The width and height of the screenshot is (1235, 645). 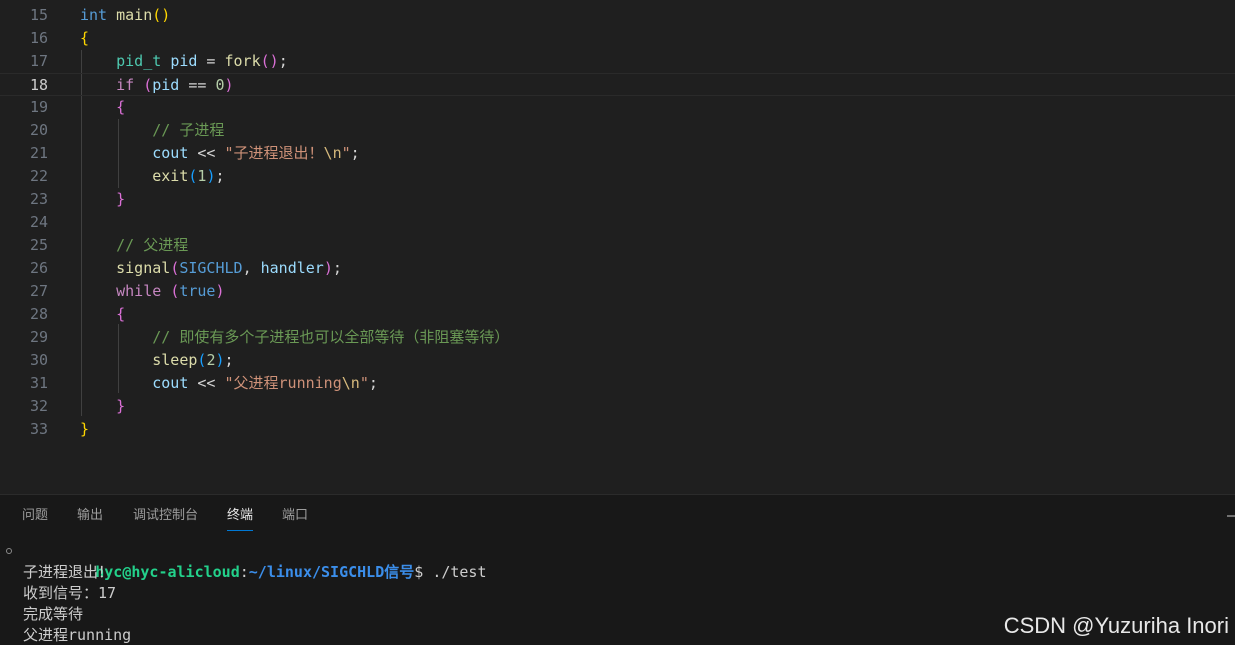 What do you see at coordinates (283, 383) in the screenshot?
I see `code-token: "父进程running` at bounding box center [283, 383].